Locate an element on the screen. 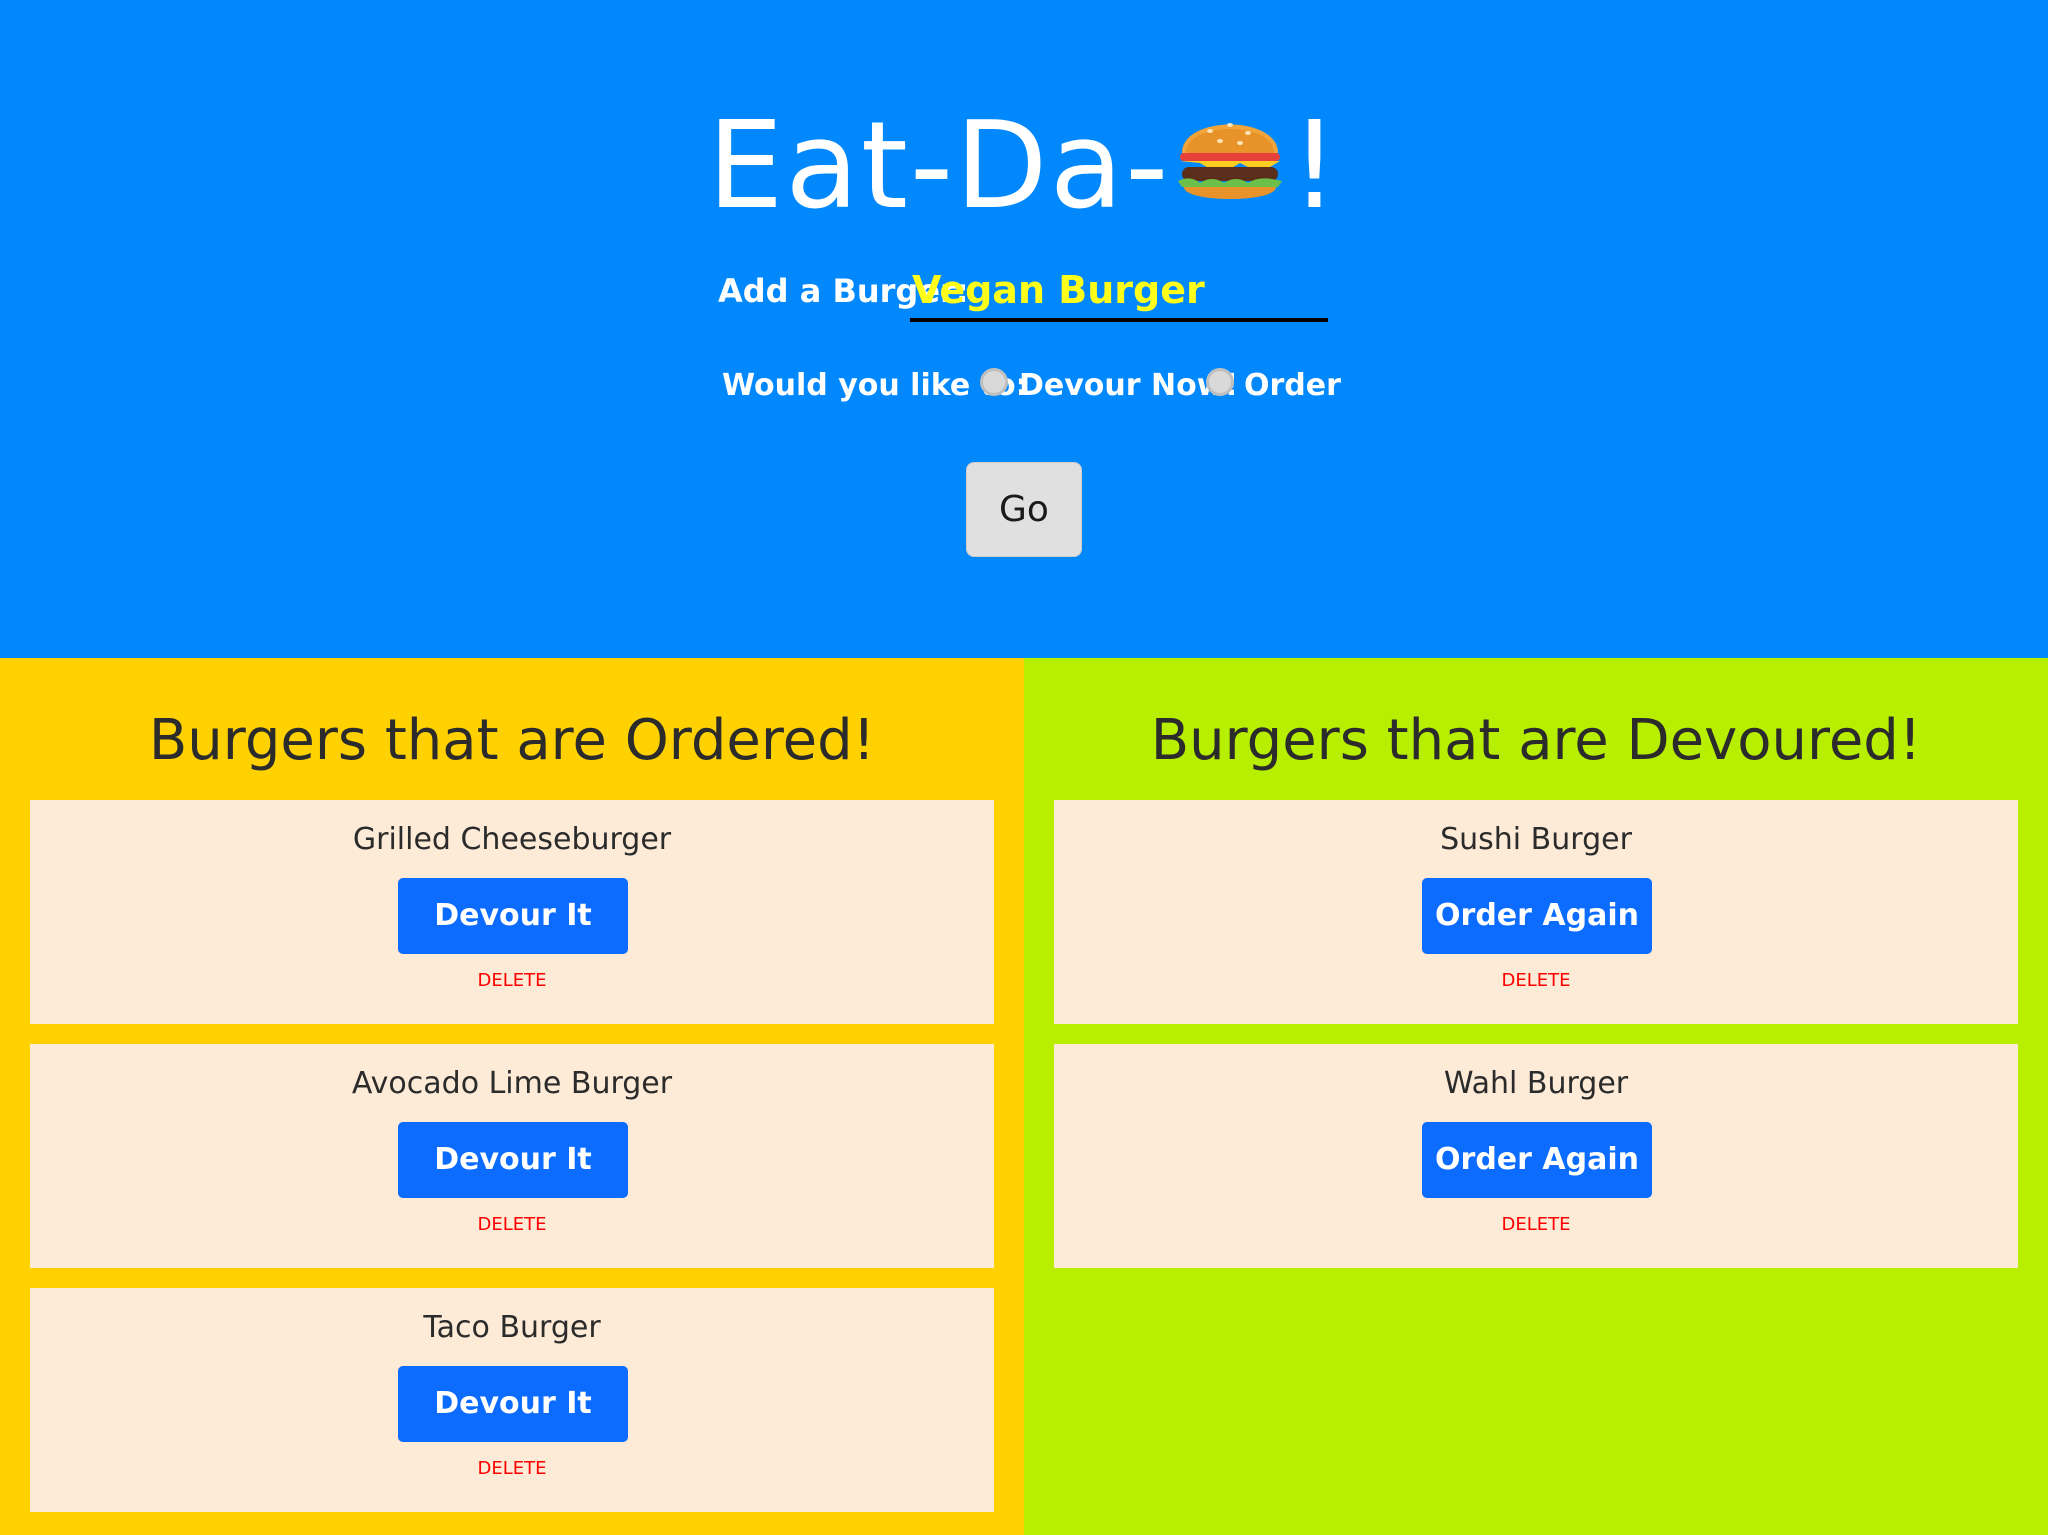 This screenshot has width=2048, height=1535. devoured-burger-card: Sushi Burger Order Again DELETE is located at coordinates (1536, 912).